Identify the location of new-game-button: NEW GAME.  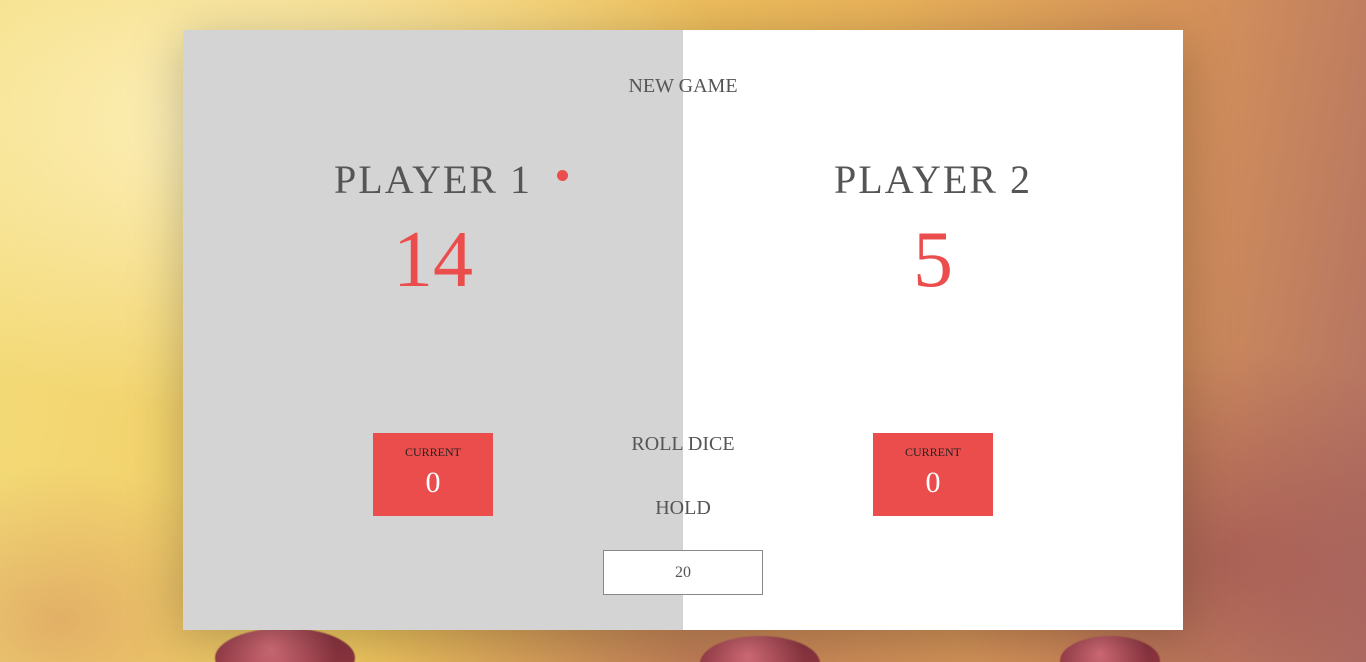
(682, 86).